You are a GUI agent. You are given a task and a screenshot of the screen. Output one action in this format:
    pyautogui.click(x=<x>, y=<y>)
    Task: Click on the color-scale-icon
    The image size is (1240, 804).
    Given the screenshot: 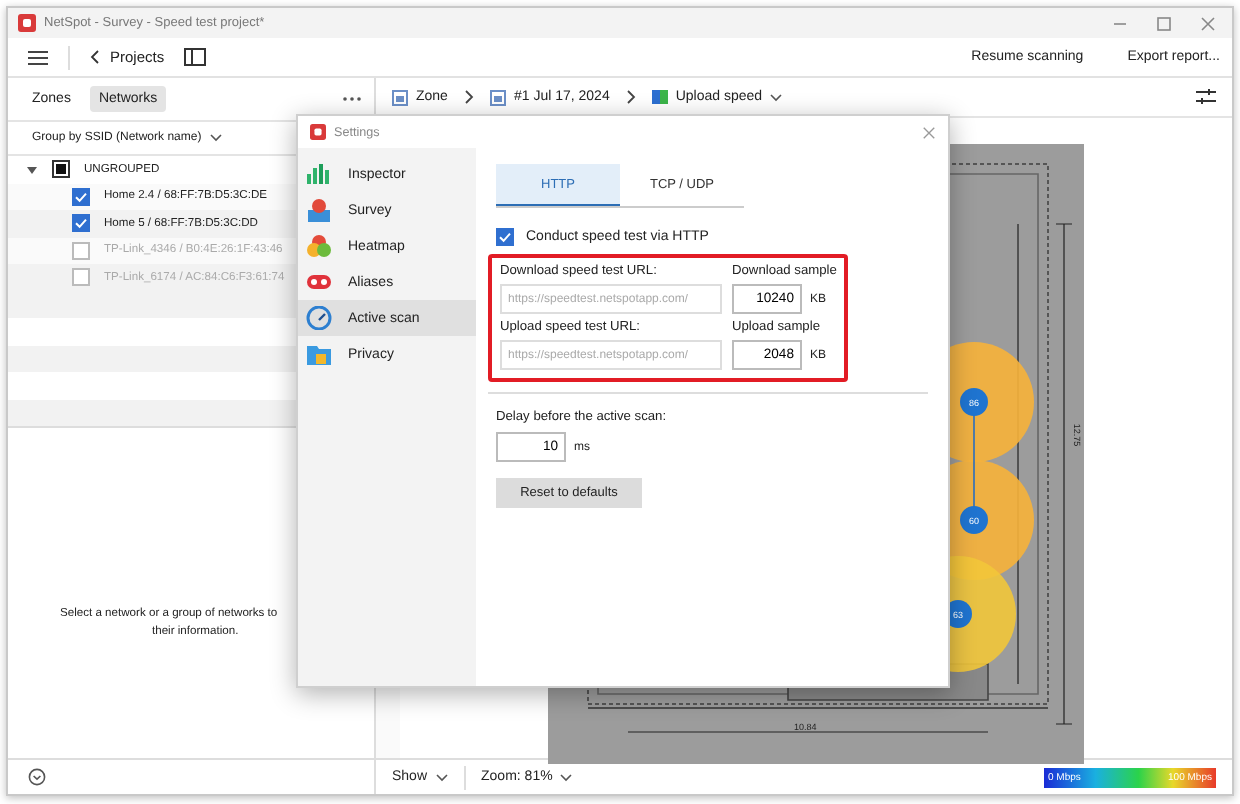 What is the action you would take?
    pyautogui.click(x=659, y=97)
    